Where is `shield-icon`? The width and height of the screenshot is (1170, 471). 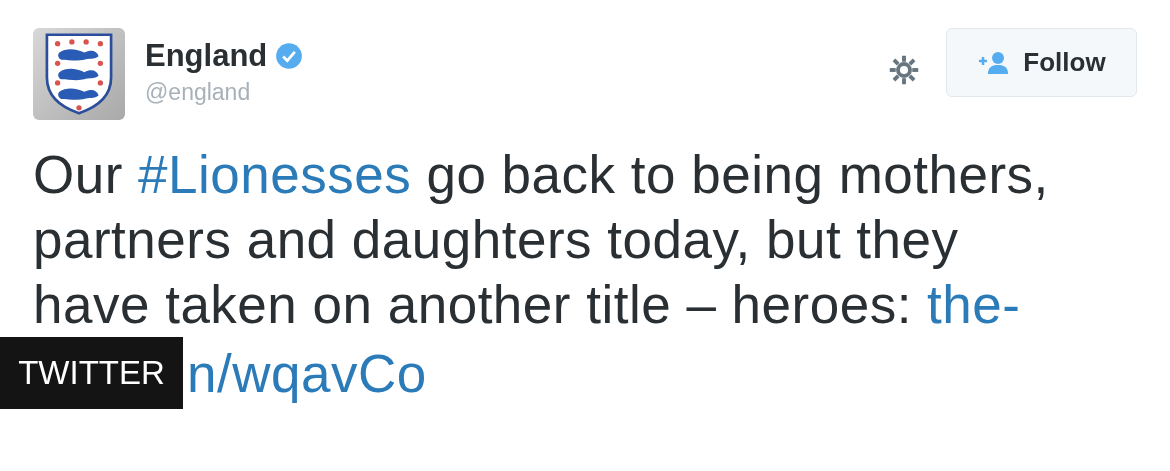 shield-icon is located at coordinates (79, 74).